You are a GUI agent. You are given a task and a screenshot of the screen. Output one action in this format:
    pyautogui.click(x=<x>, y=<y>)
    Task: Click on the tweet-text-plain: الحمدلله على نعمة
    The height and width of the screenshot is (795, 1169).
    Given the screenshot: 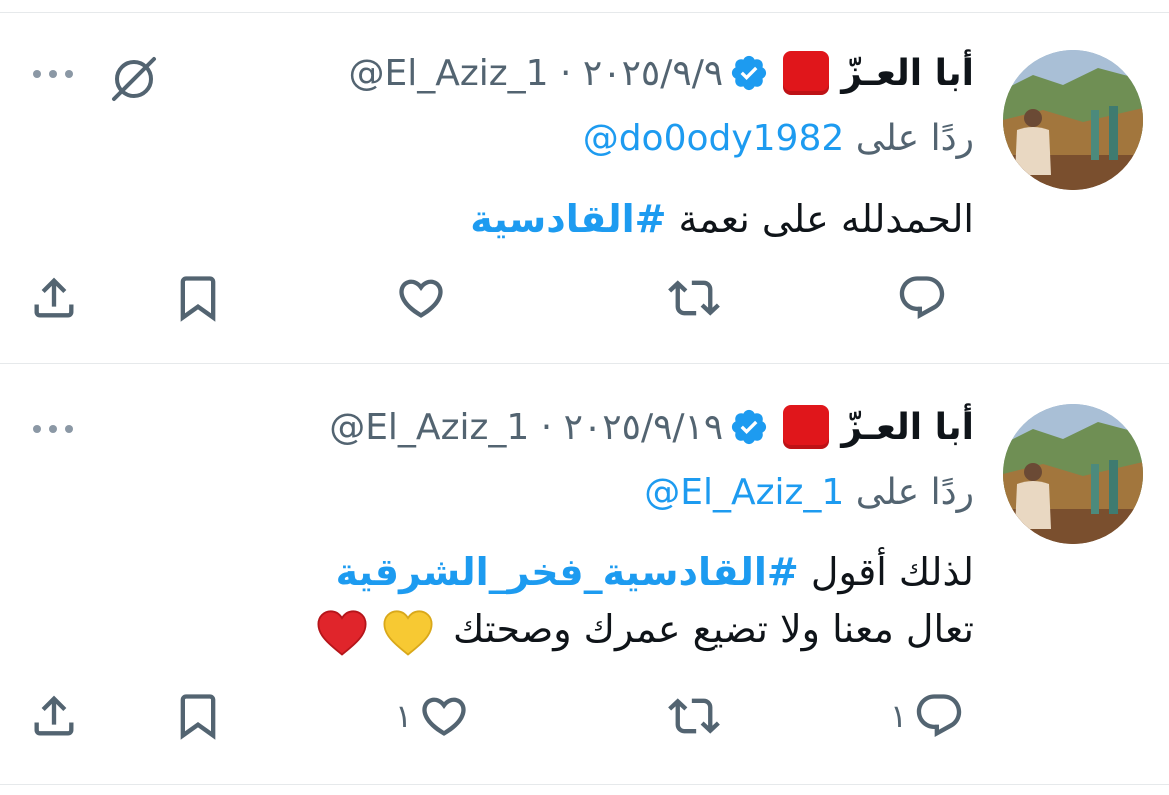 What is the action you would take?
    pyautogui.click(x=820, y=219)
    